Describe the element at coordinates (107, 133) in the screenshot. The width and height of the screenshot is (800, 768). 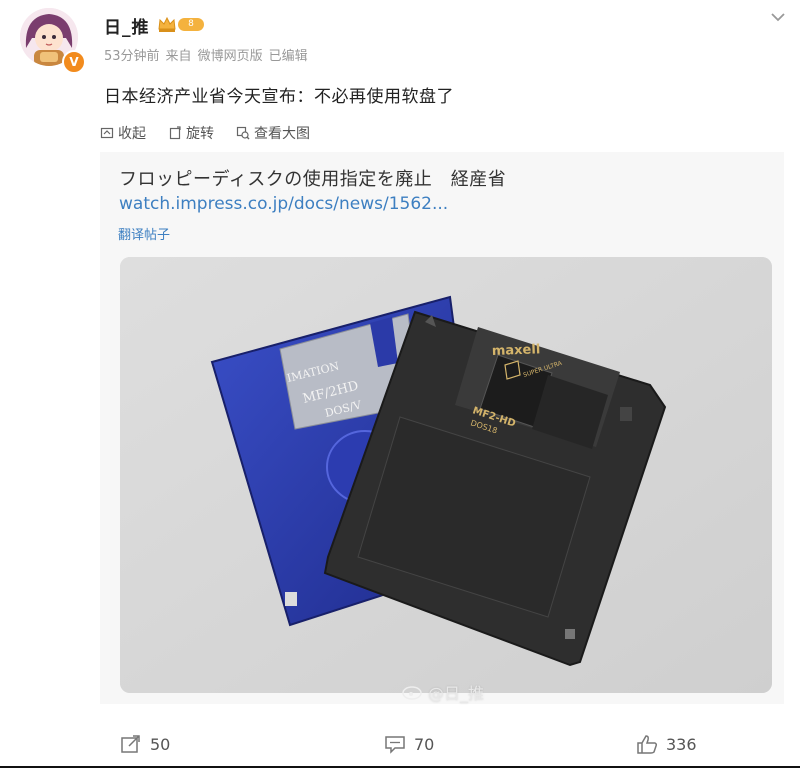
I see `collapse-icon` at that location.